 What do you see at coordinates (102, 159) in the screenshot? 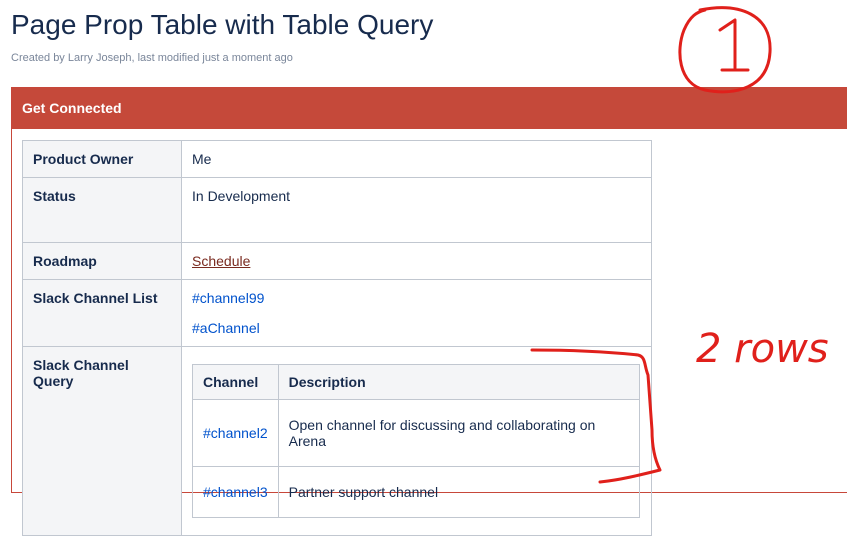
I see `product-owner-label: Product Owner` at bounding box center [102, 159].